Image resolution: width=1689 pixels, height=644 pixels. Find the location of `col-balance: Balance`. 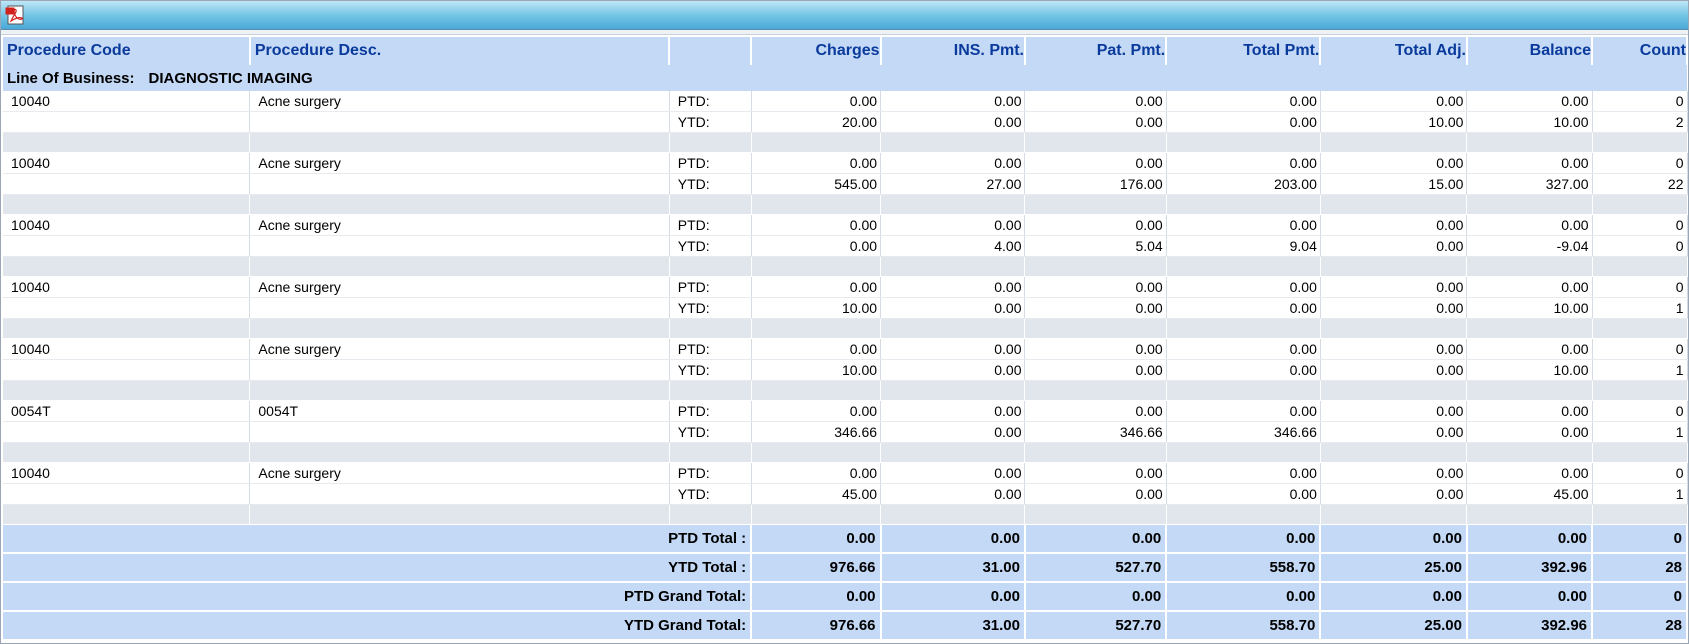

col-balance: Balance is located at coordinates (1530, 51).